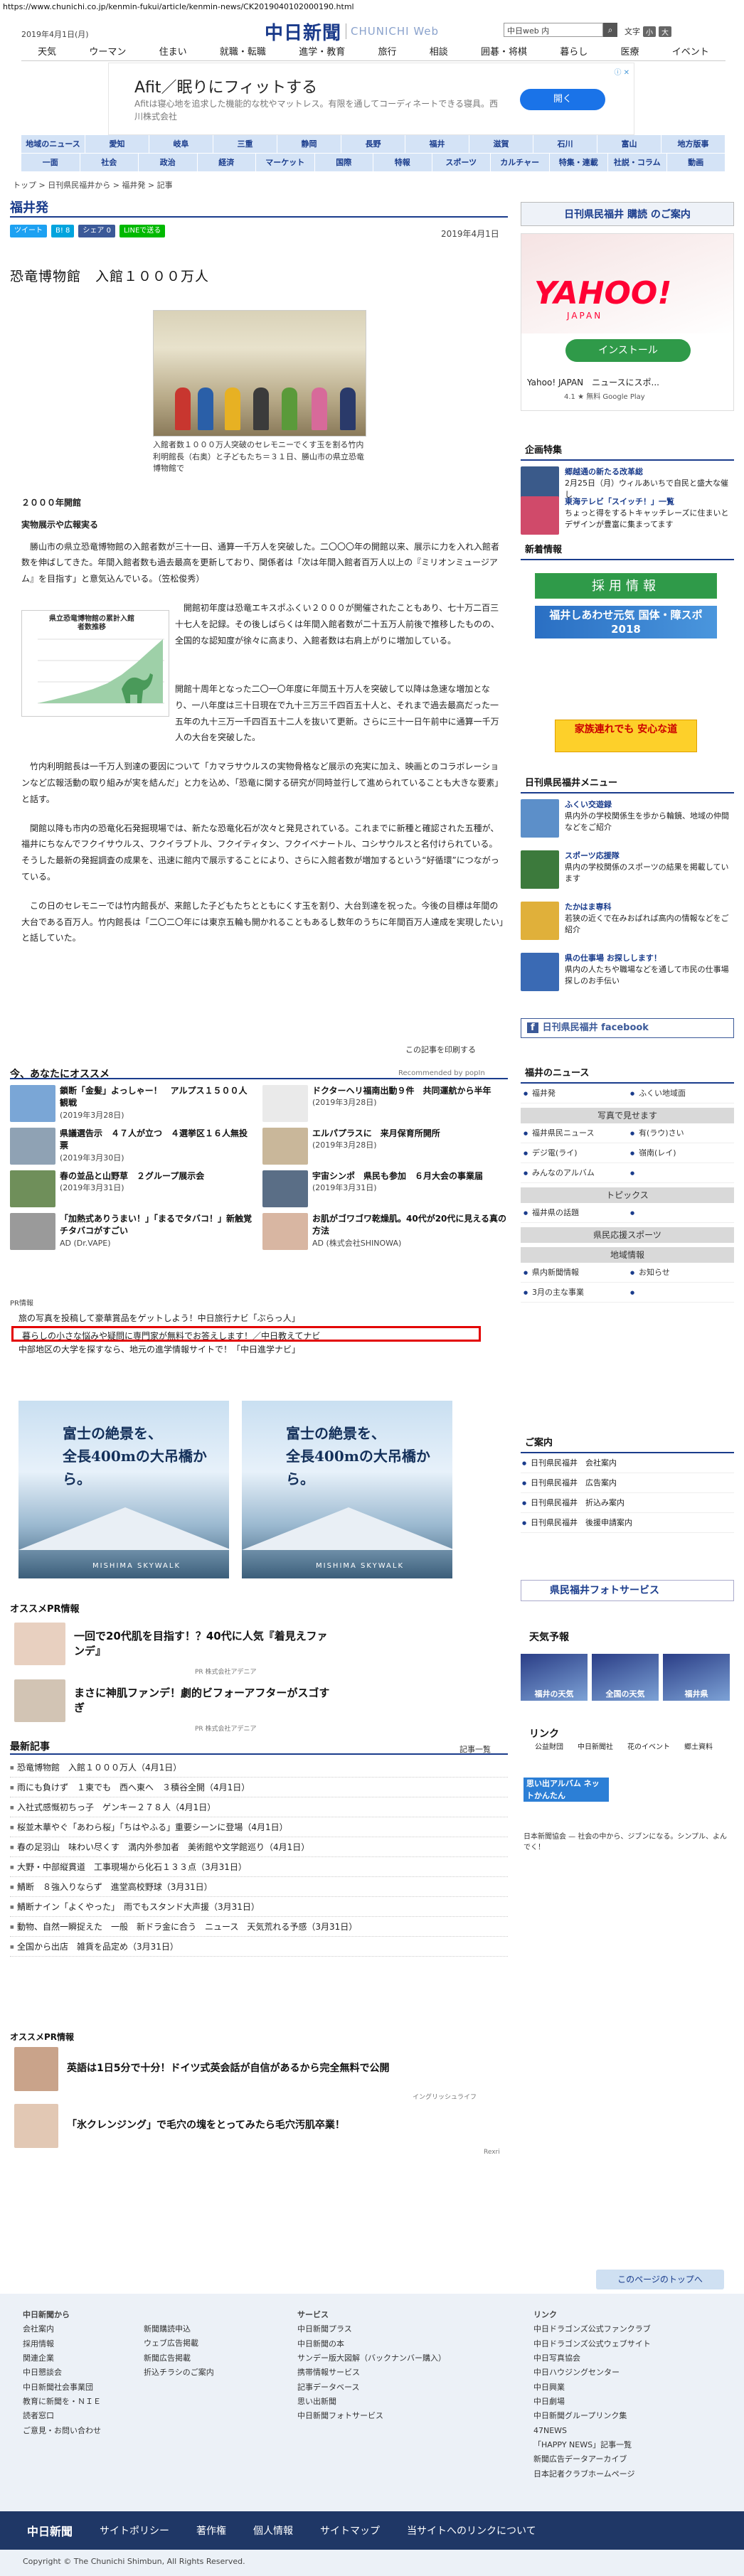  What do you see at coordinates (680, 1133) in the screenshot?
I see `fukui-news-link: 有(ラウ)さい` at bounding box center [680, 1133].